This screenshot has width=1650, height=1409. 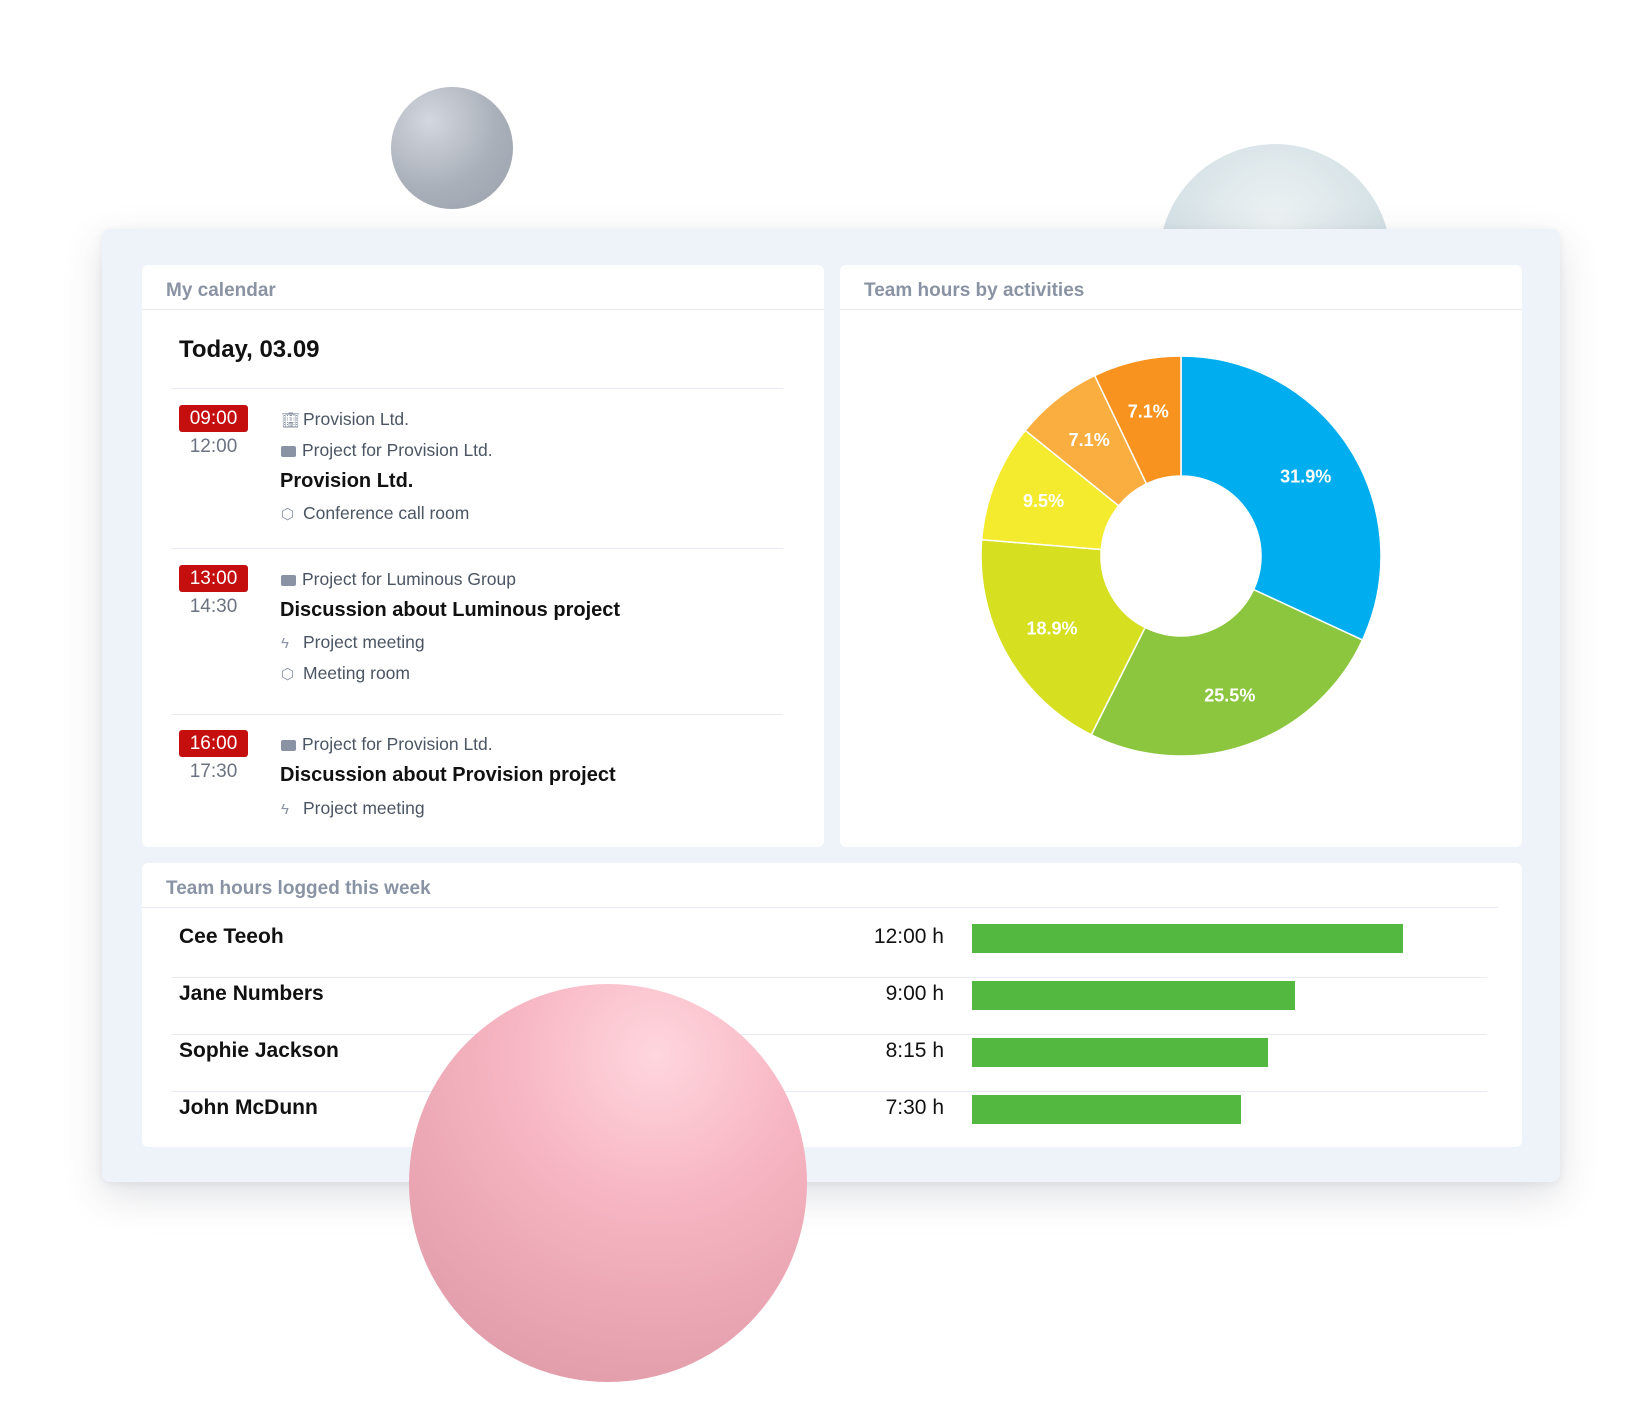 I want to click on event-start-time: 09:00, so click(x=213, y=418).